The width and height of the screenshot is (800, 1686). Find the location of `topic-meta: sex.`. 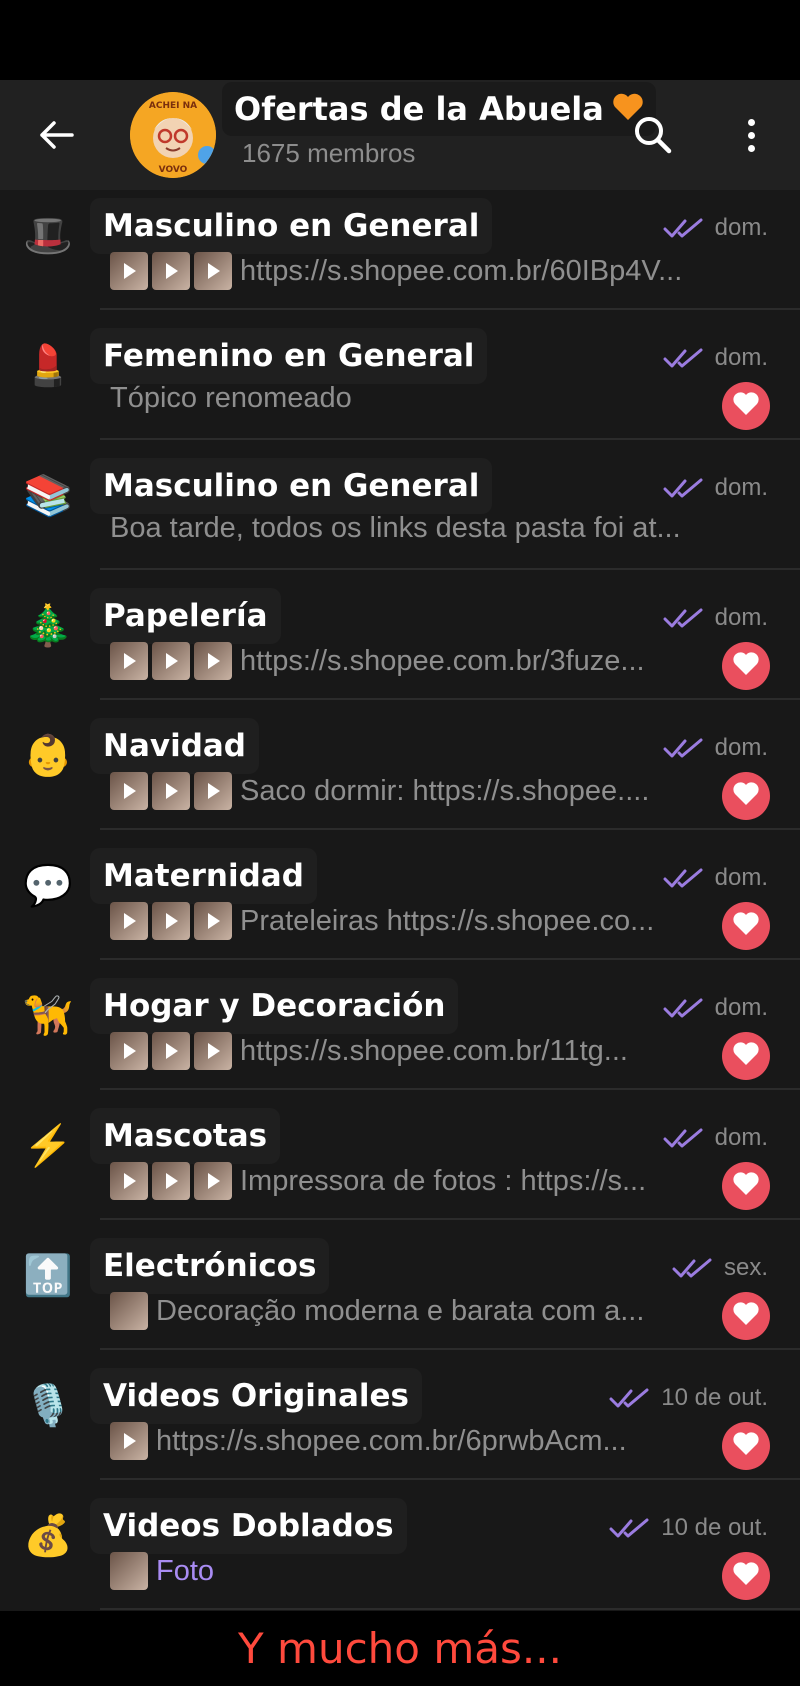

topic-meta: sex. is located at coordinates (720, 1268).